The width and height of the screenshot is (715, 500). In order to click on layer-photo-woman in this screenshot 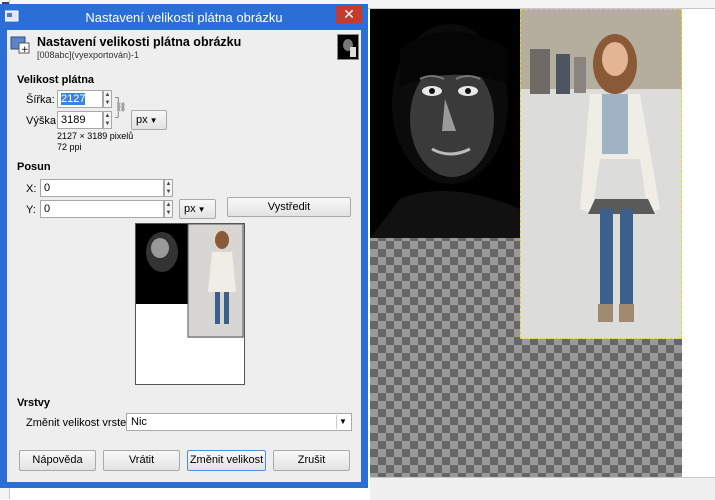, I will do `click(601, 174)`.